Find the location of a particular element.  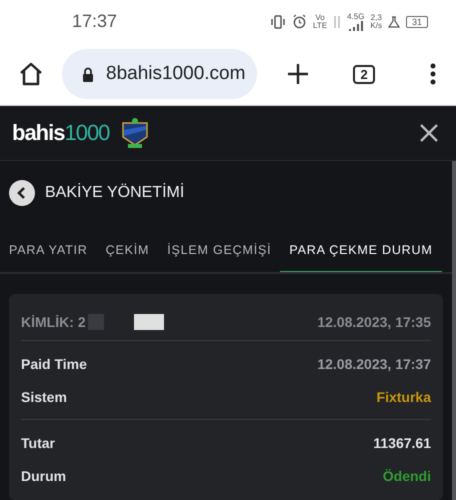

id-value: 2 is located at coordinates (82, 322).